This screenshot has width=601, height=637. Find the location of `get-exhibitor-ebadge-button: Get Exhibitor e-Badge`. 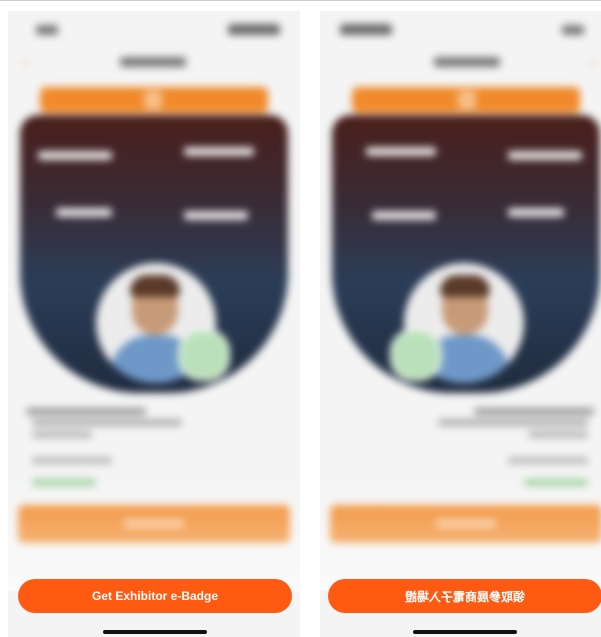

get-exhibitor-ebadge-button: Get Exhibitor e-Badge is located at coordinates (155, 596).